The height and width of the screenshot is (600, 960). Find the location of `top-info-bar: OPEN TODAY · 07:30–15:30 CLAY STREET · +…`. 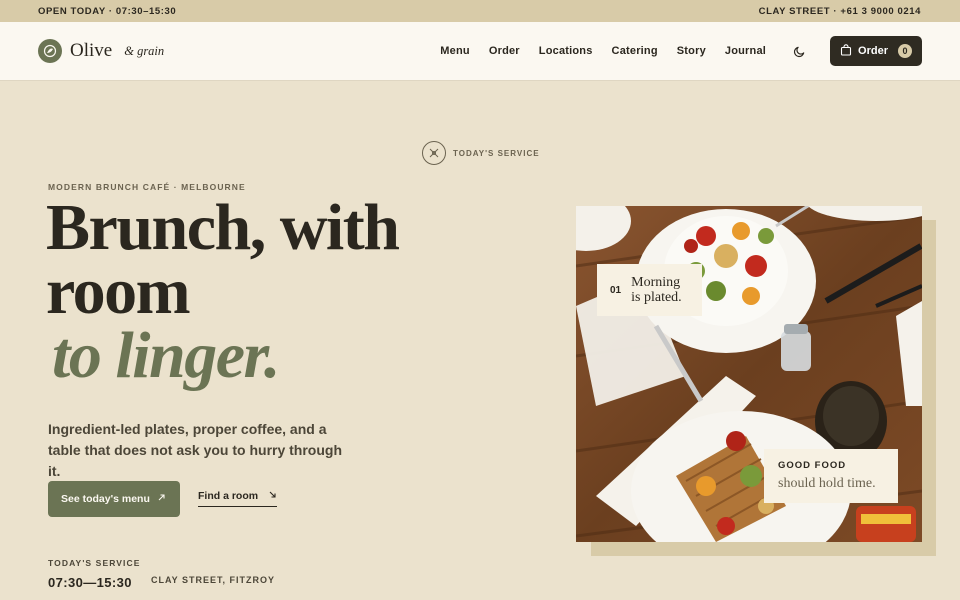

top-info-bar: OPEN TODAY · 07:30–15:30 CLAY STREET · +… is located at coordinates (480, 11).